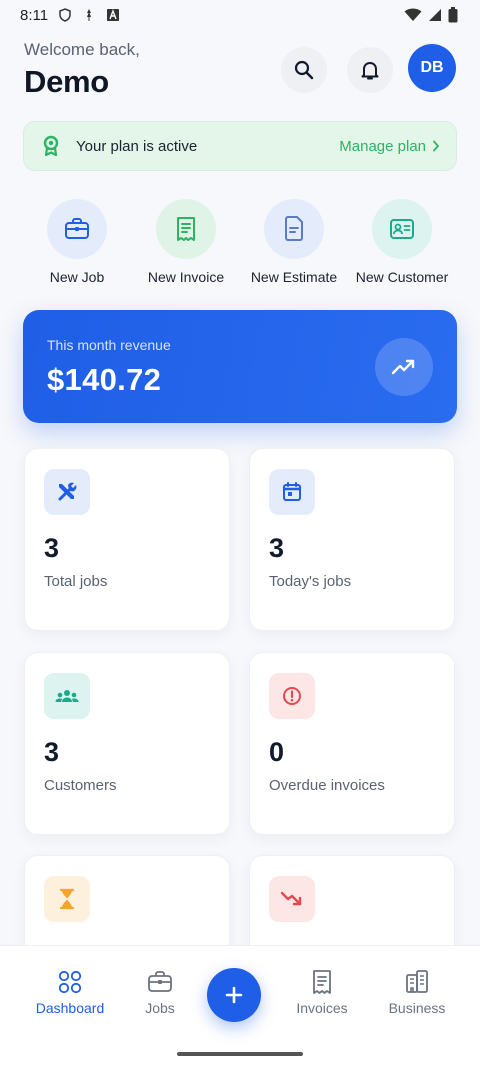 The height and width of the screenshot is (1067, 480). Describe the element at coordinates (310, 581) in the screenshot. I see `stat-label: Today's jobs` at that location.